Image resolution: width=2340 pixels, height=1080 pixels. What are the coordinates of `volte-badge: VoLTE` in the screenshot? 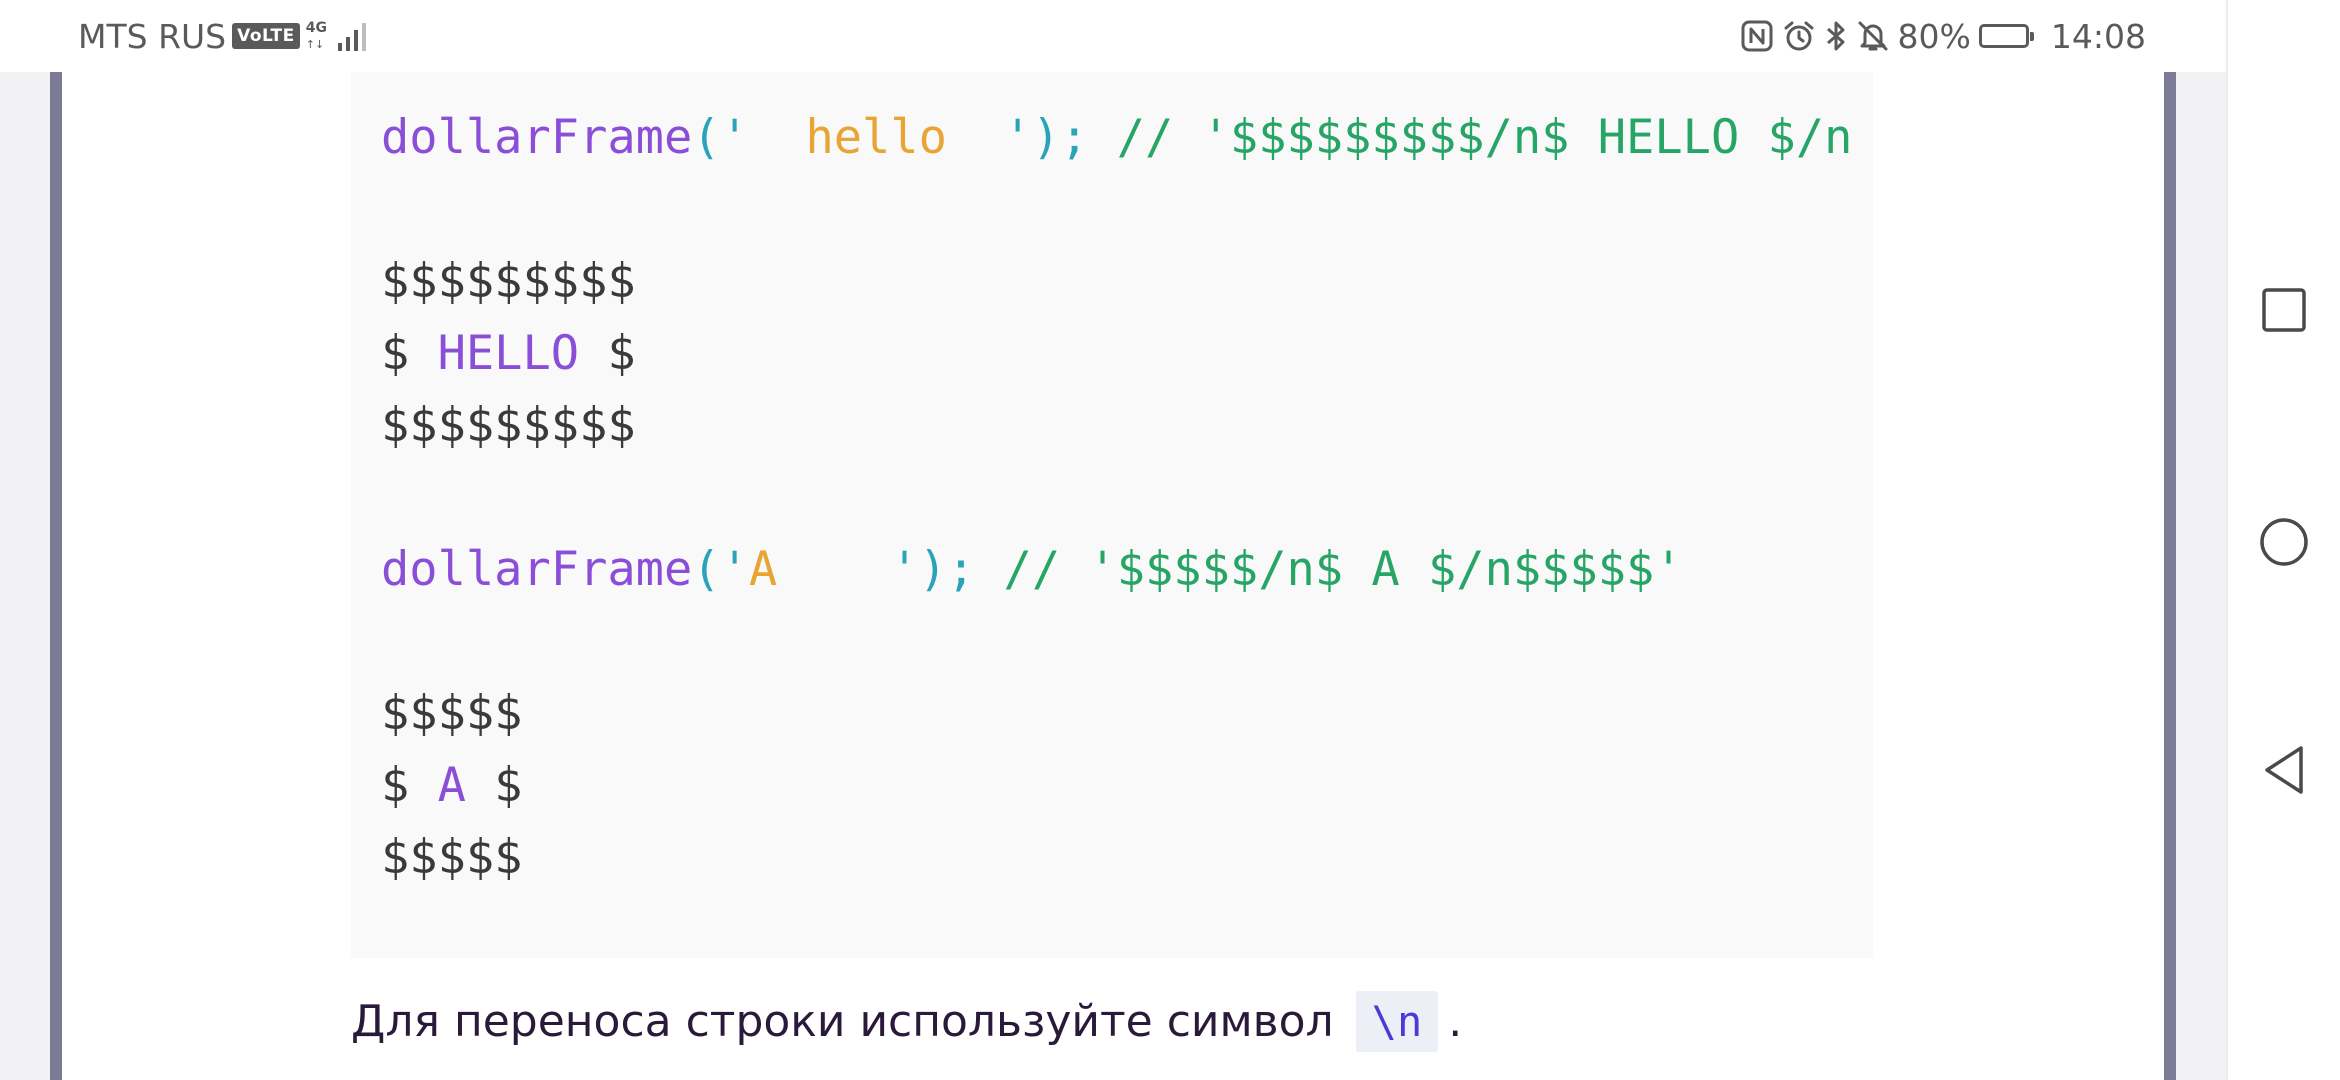 It's located at (266, 36).